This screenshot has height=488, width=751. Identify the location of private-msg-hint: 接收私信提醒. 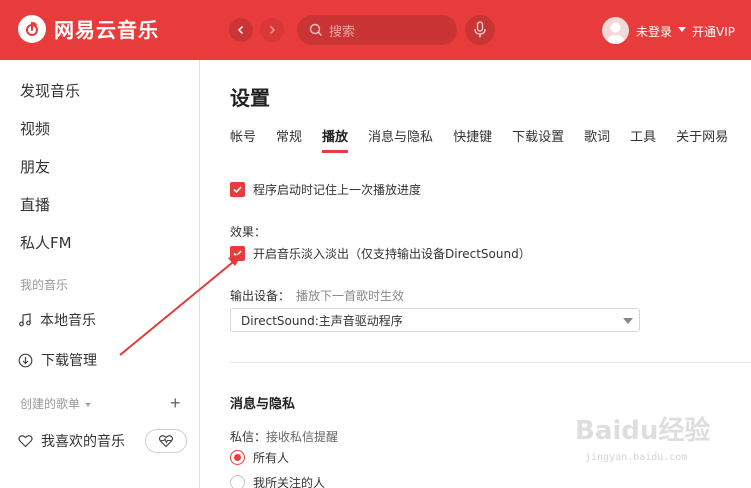
(302, 437).